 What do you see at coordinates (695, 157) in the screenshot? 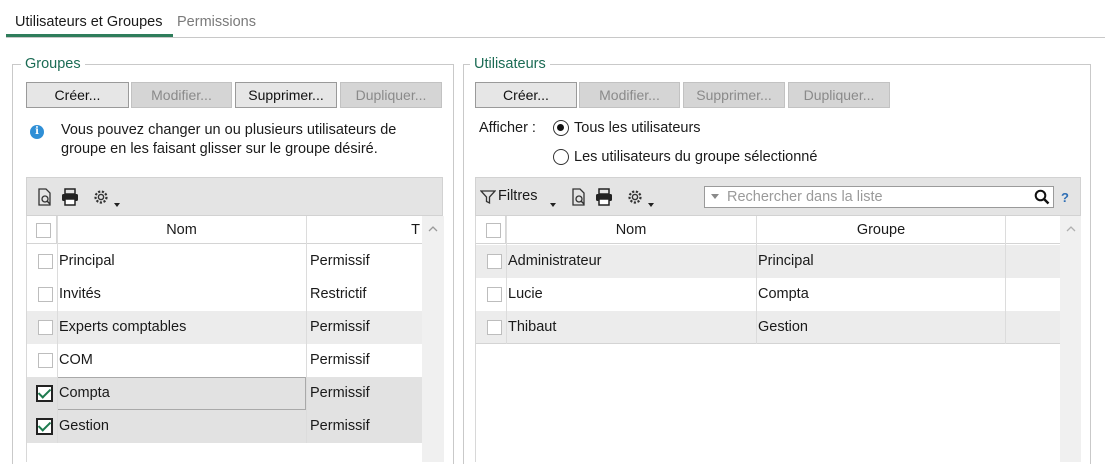
I see `radio-group-users-label: Les utilisateurs du groupe sélectionné` at bounding box center [695, 157].